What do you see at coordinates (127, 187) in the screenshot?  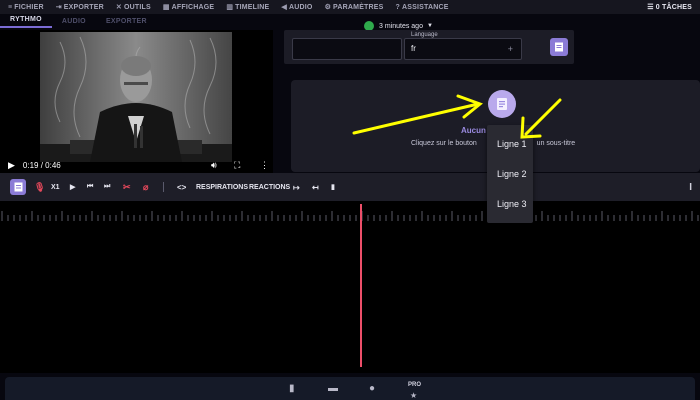 I see `cut-icon: ✂︎` at bounding box center [127, 187].